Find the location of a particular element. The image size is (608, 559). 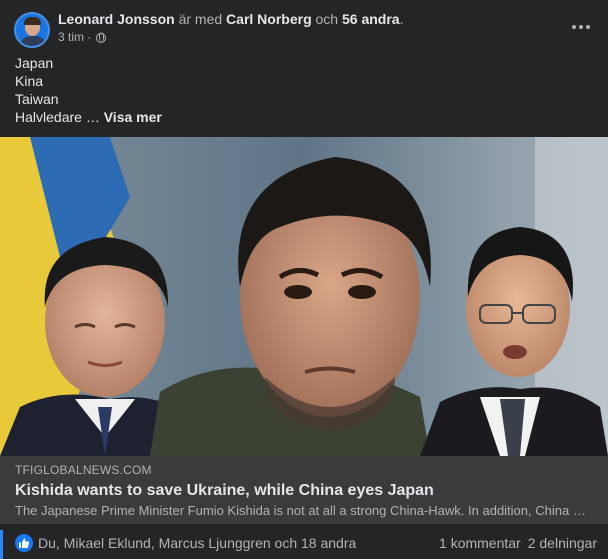

headline-period: . is located at coordinates (401, 19).